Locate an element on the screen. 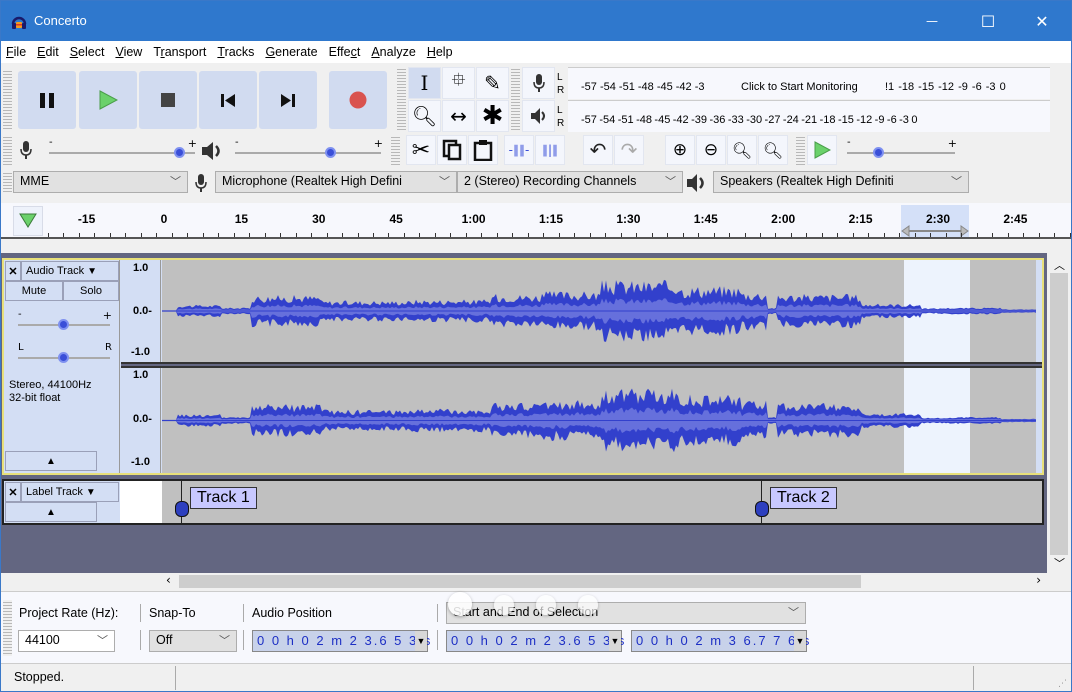  menu-help: Help is located at coordinates (440, 52).